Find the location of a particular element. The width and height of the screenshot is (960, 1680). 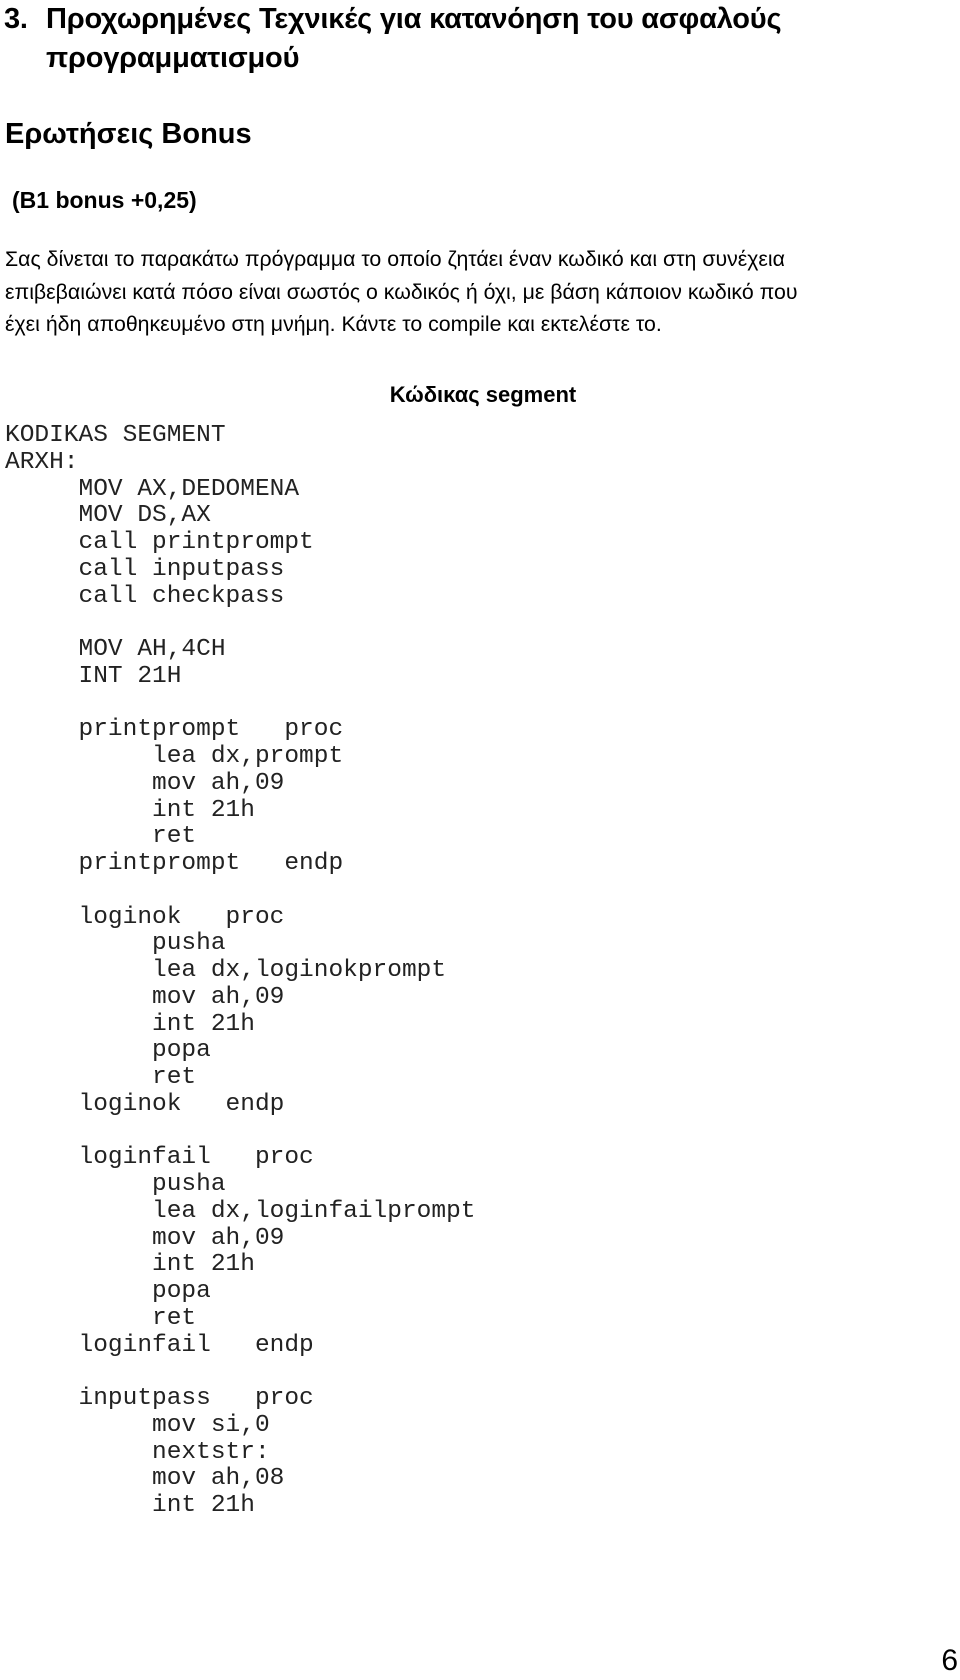

code-line: mov si,0 is located at coordinates (137, 1425).